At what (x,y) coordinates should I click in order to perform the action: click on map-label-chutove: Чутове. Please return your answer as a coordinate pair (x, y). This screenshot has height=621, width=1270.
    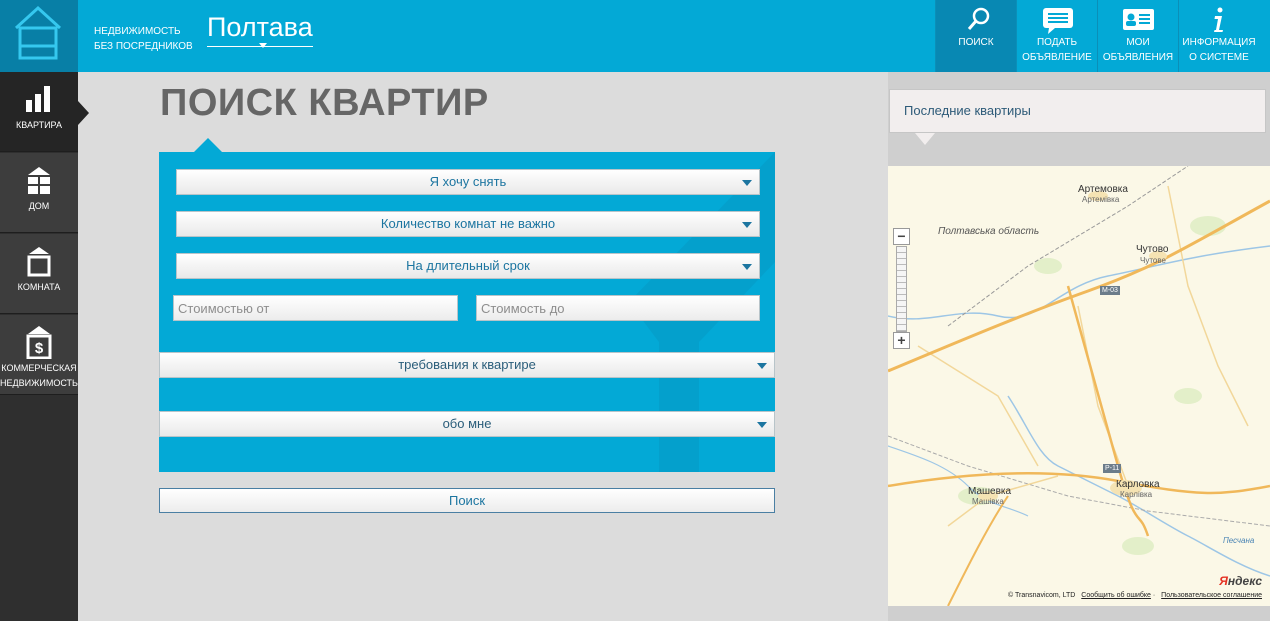
    Looking at the image, I should click on (1153, 260).